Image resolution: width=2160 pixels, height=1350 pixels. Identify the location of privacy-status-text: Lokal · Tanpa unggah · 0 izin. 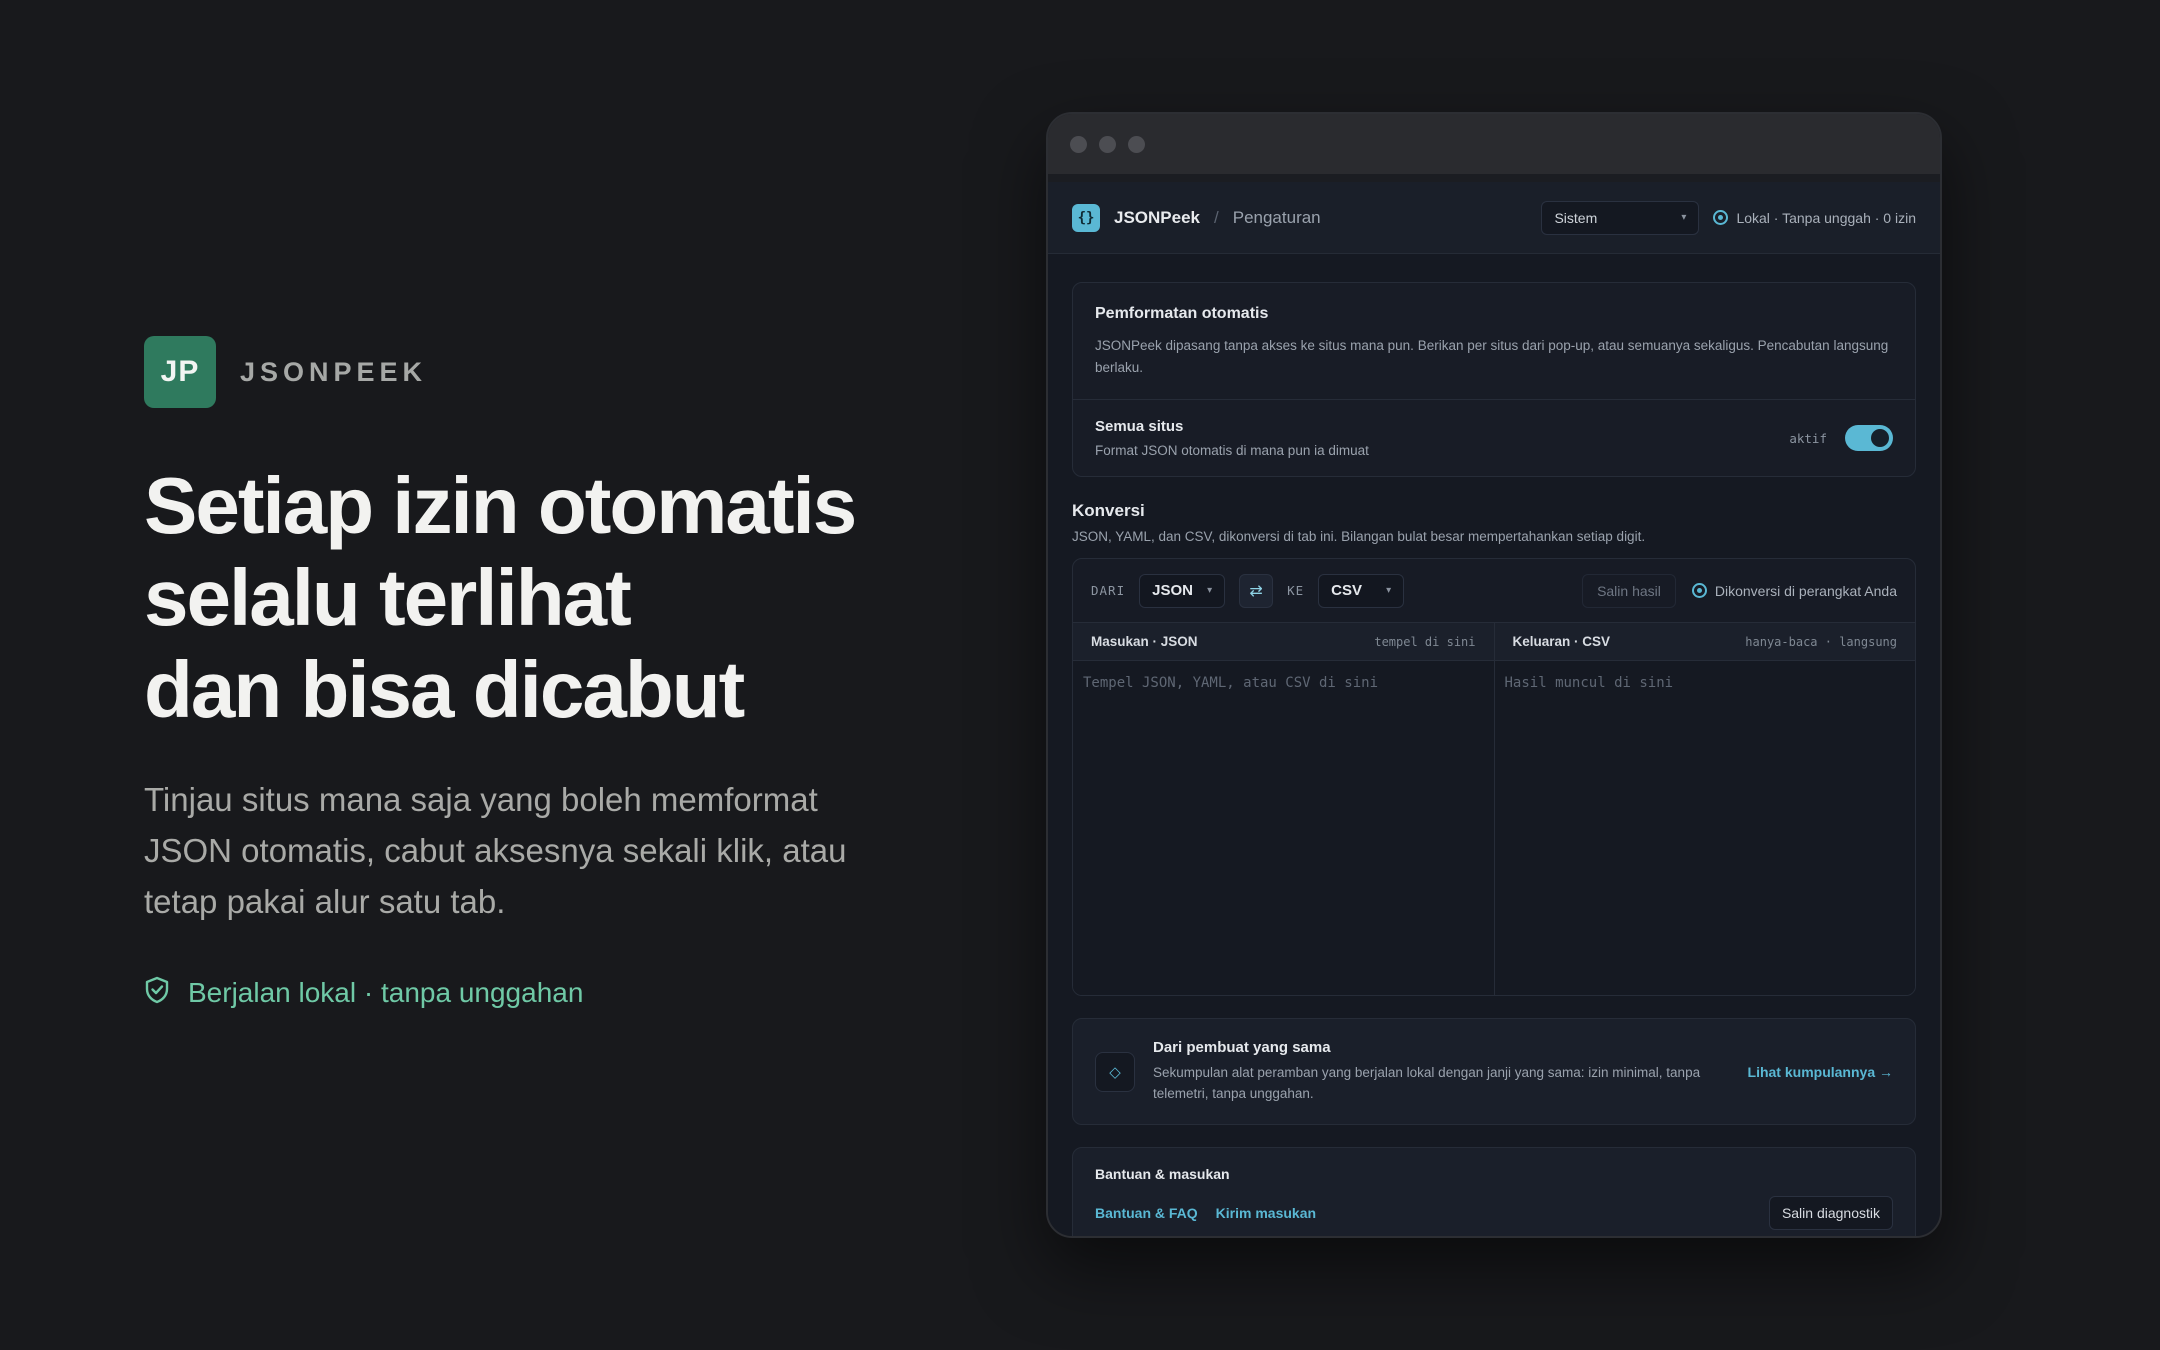
(1826, 217).